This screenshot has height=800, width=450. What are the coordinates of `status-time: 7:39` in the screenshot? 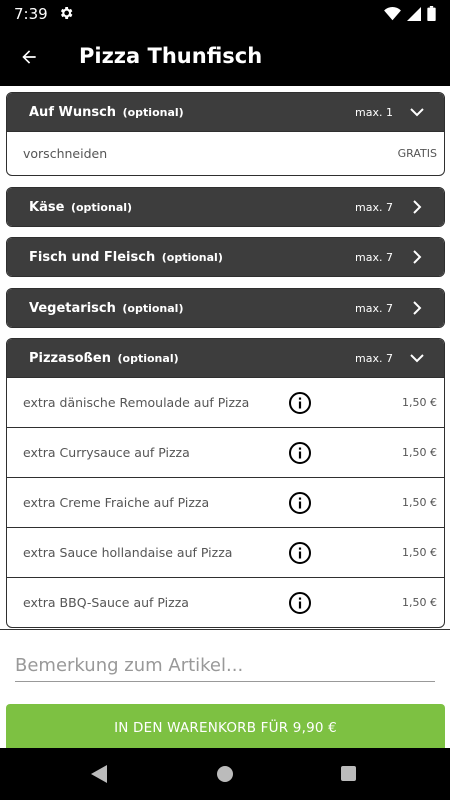 It's located at (31, 14).